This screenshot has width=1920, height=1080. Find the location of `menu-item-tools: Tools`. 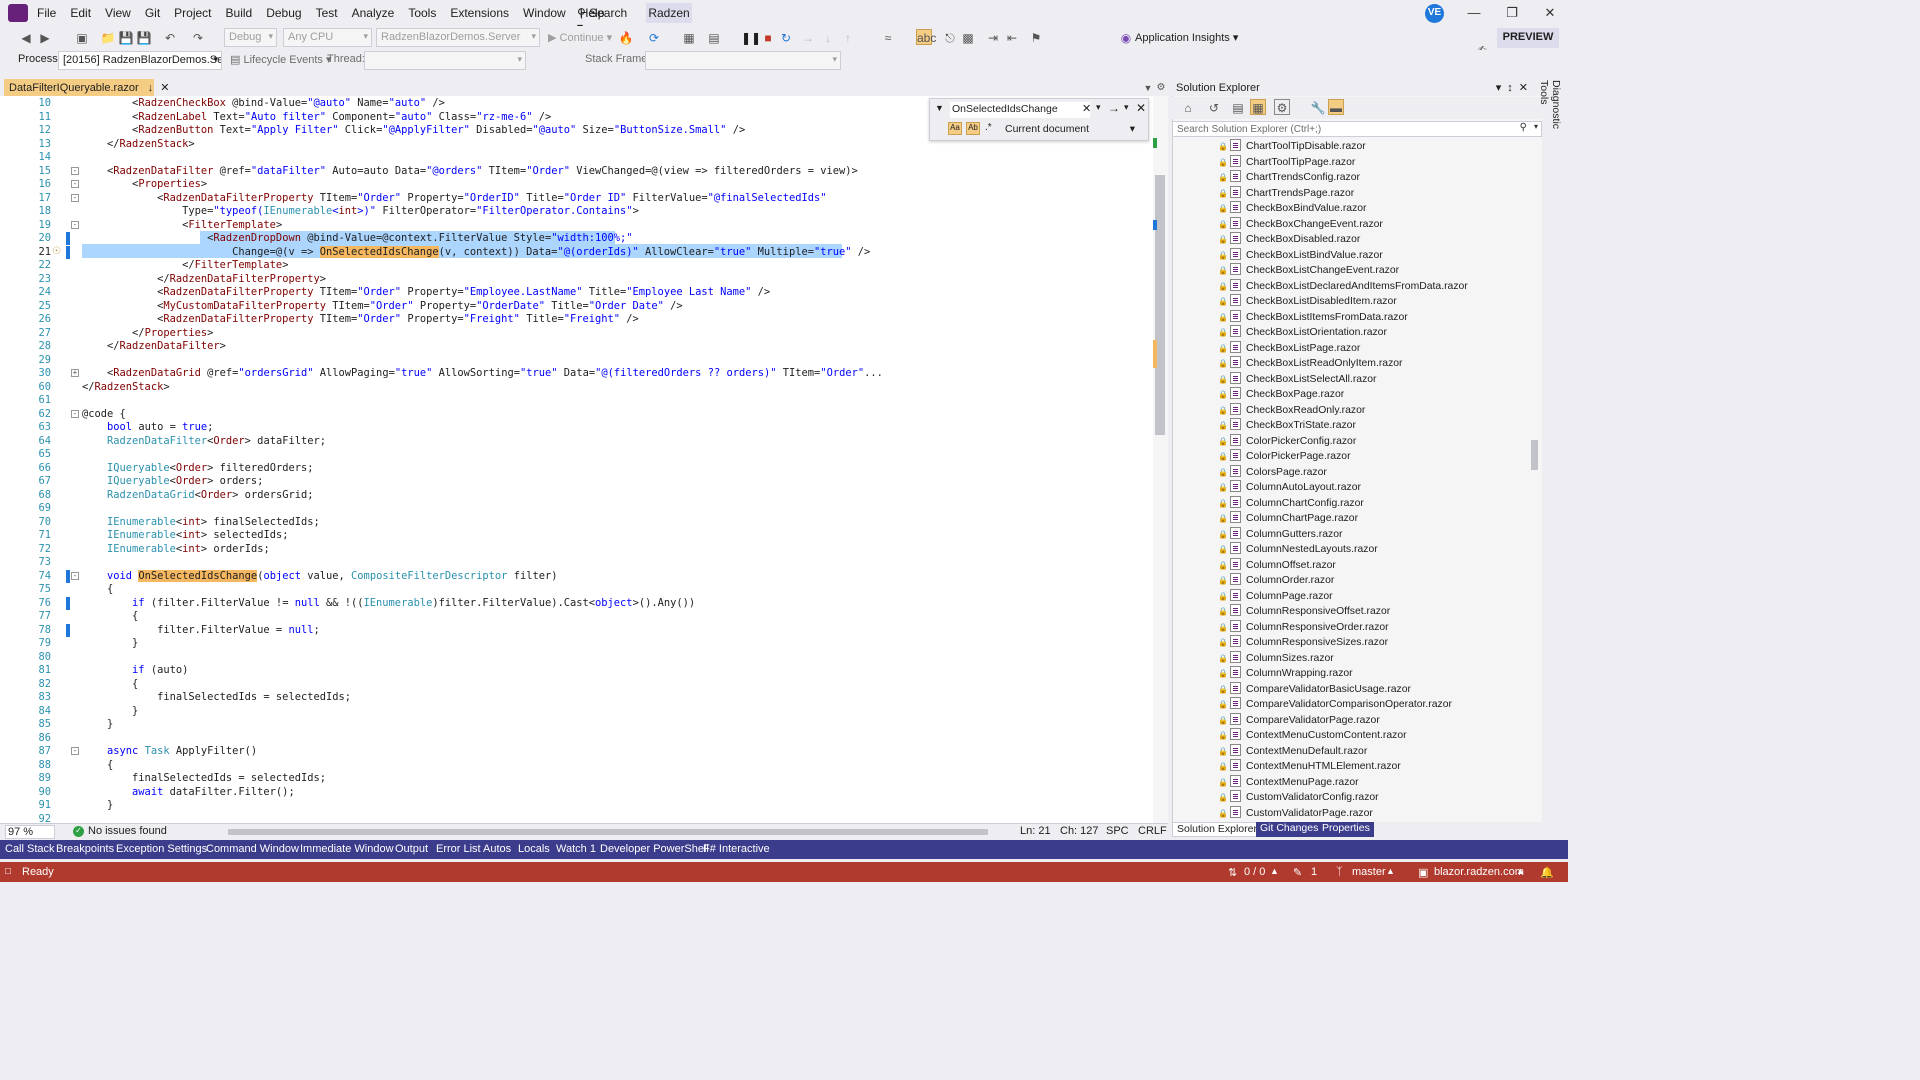

menu-item-tools: Tools is located at coordinates (422, 13).